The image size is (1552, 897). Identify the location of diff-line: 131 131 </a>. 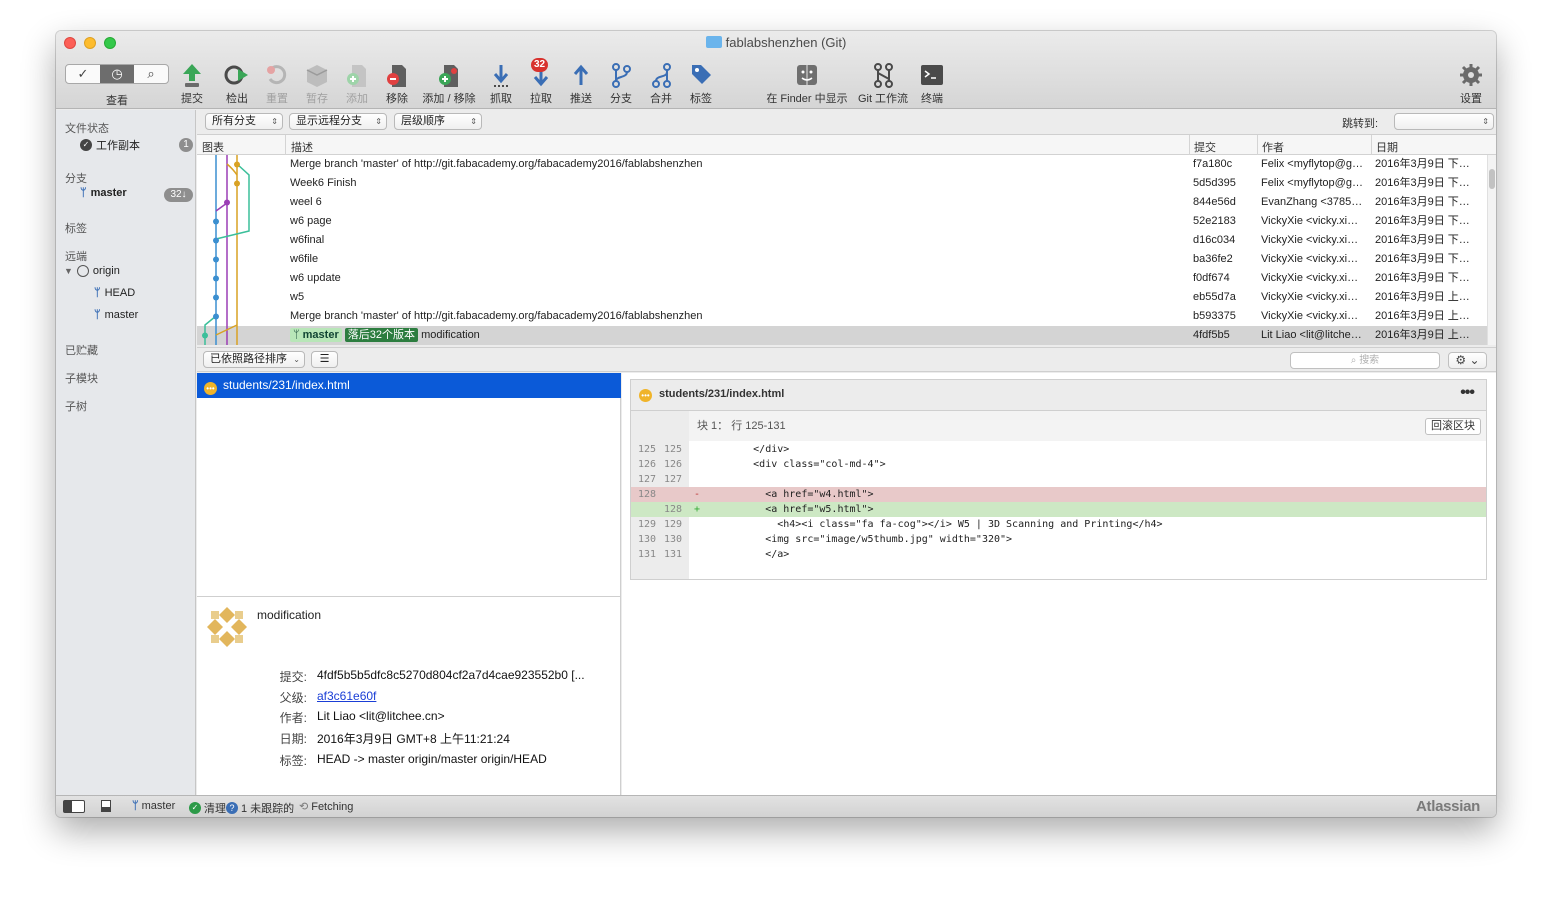
(1058, 554).